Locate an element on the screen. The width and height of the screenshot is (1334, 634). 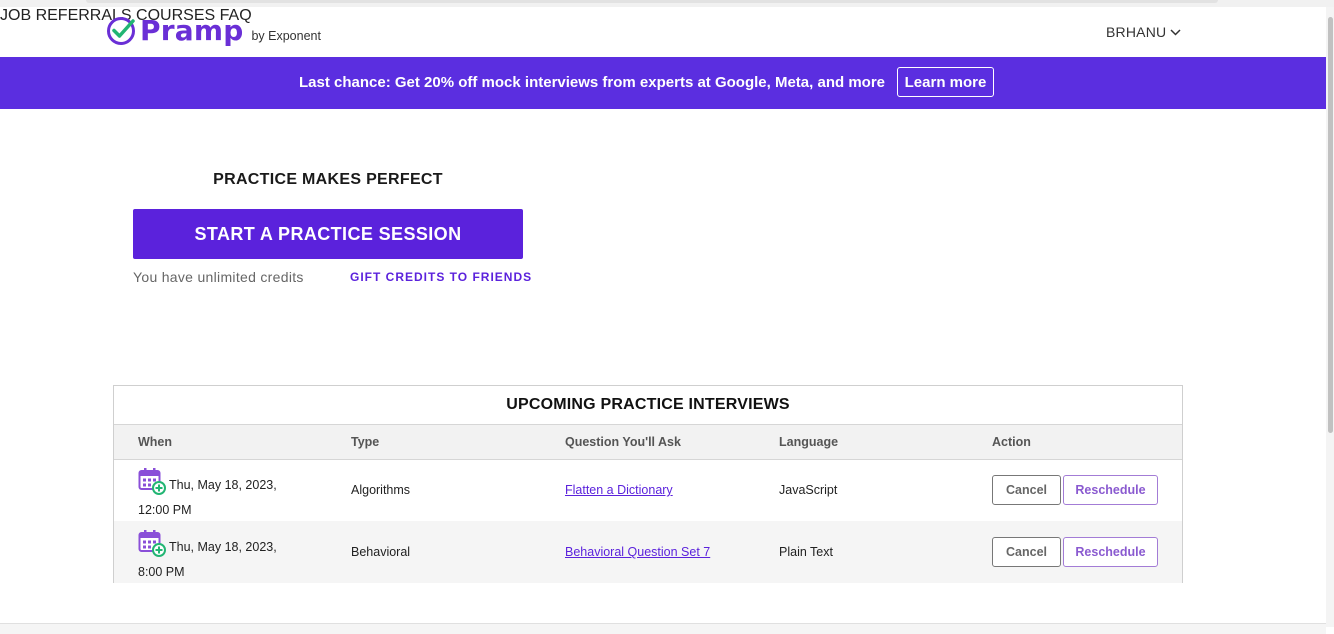
scrollbar-thumb is located at coordinates (1330, 225).